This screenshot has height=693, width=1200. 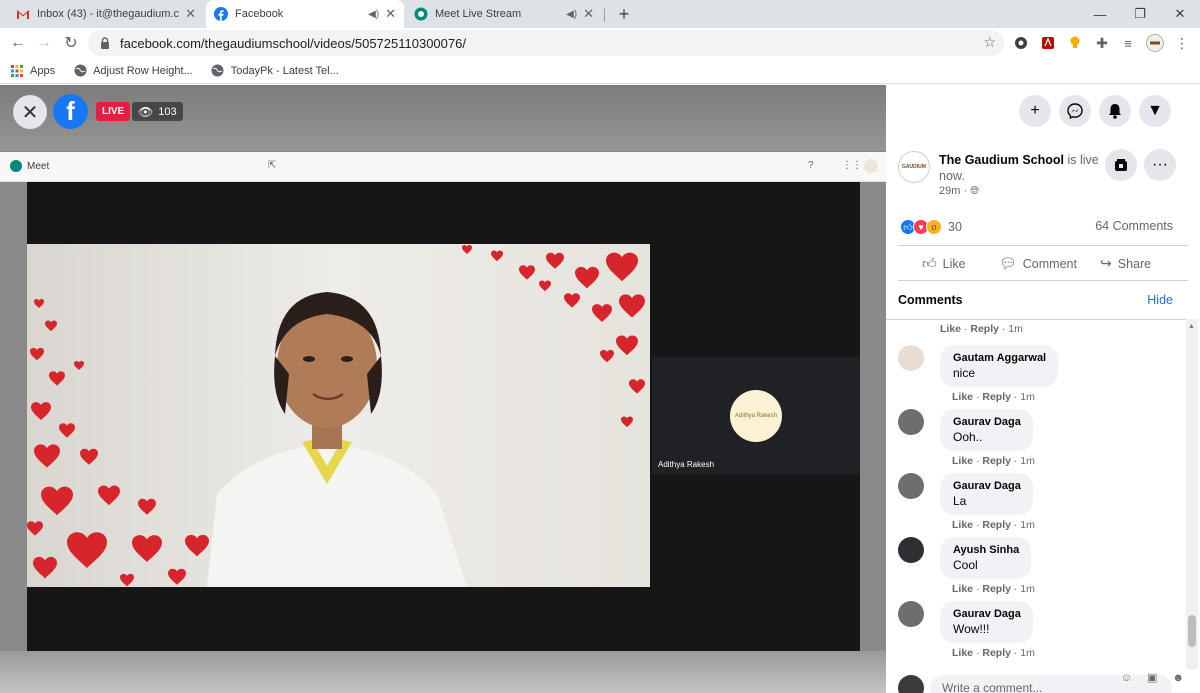 What do you see at coordinates (106, 14) in the screenshot?
I see `tab-gmail: Inbox (43) - it@thegaudium.com ✕` at bounding box center [106, 14].